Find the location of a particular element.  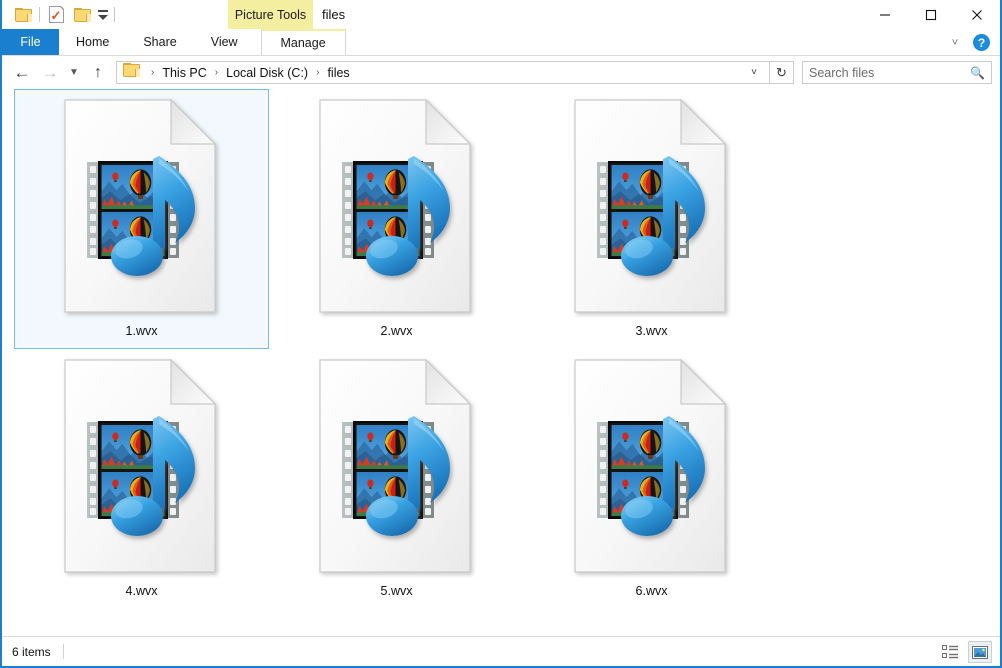

new-folder-icon is located at coordinates (23, 15).